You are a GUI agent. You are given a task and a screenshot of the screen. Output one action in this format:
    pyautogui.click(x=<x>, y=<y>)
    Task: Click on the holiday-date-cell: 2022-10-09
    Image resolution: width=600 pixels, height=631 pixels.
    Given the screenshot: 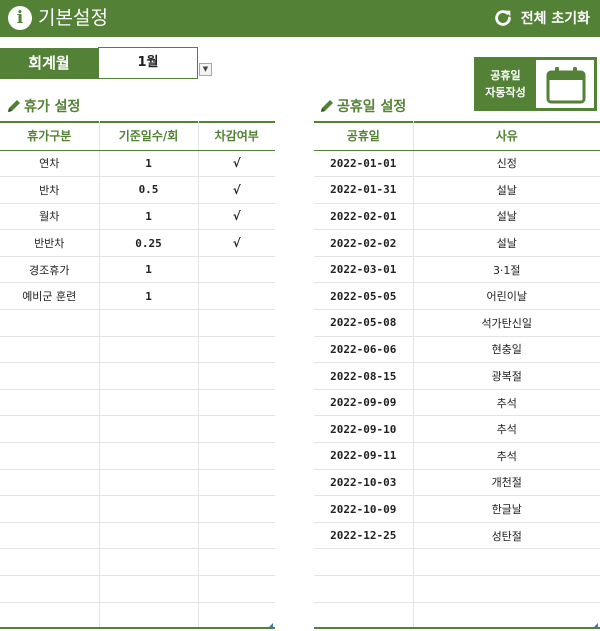 What is the action you would take?
    pyautogui.click(x=363, y=509)
    